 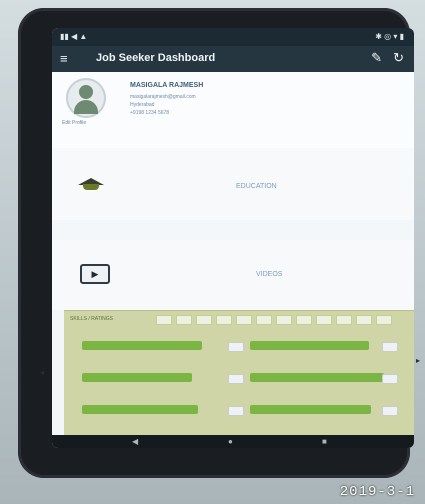 I want to click on back-icon: ◀, so click(x=135, y=441).